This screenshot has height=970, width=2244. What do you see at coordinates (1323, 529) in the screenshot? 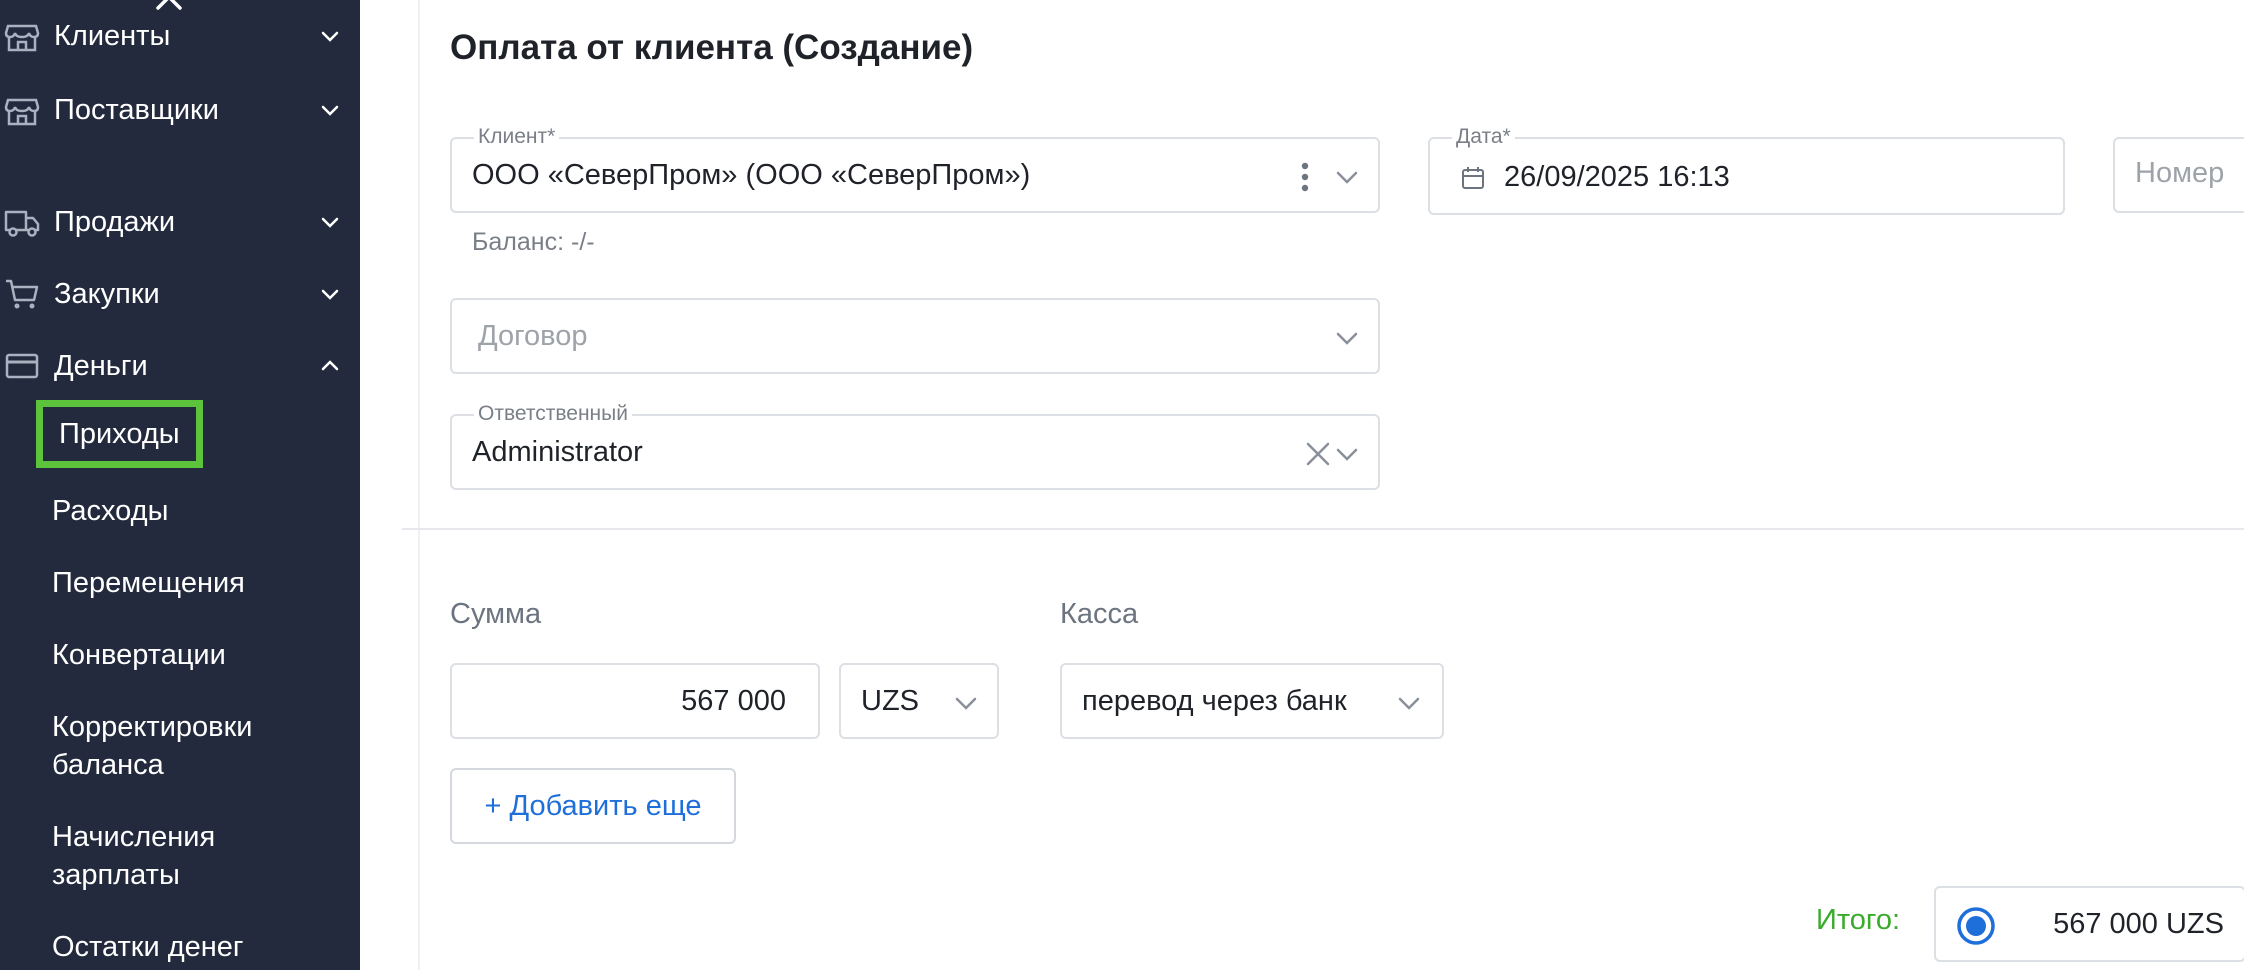
I see `section-divider` at bounding box center [1323, 529].